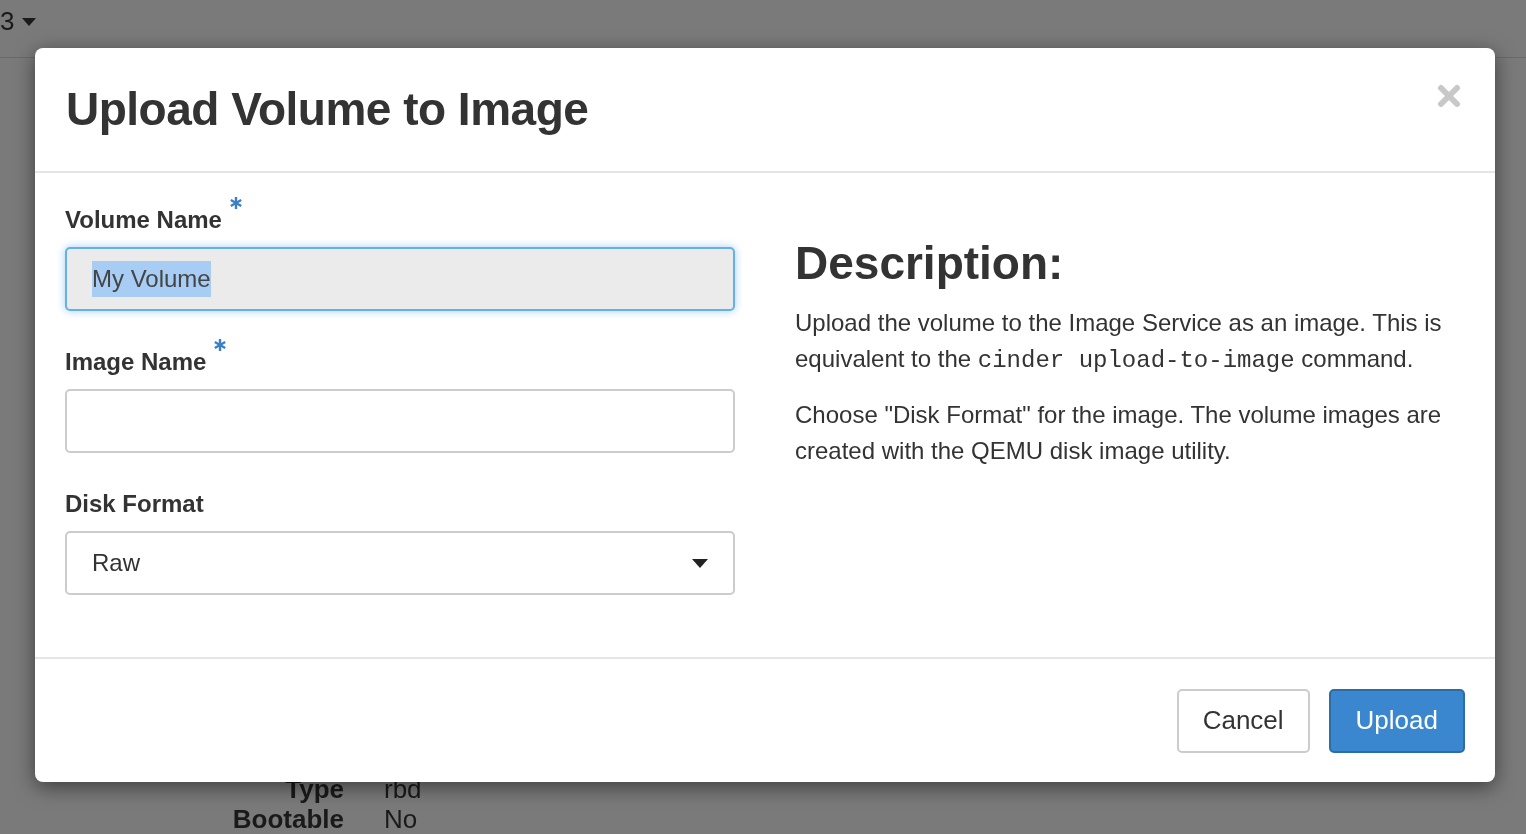 The width and height of the screenshot is (1526, 834). What do you see at coordinates (400, 563) in the screenshot?
I see `select-dropdown: Raw` at bounding box center [400, 563].